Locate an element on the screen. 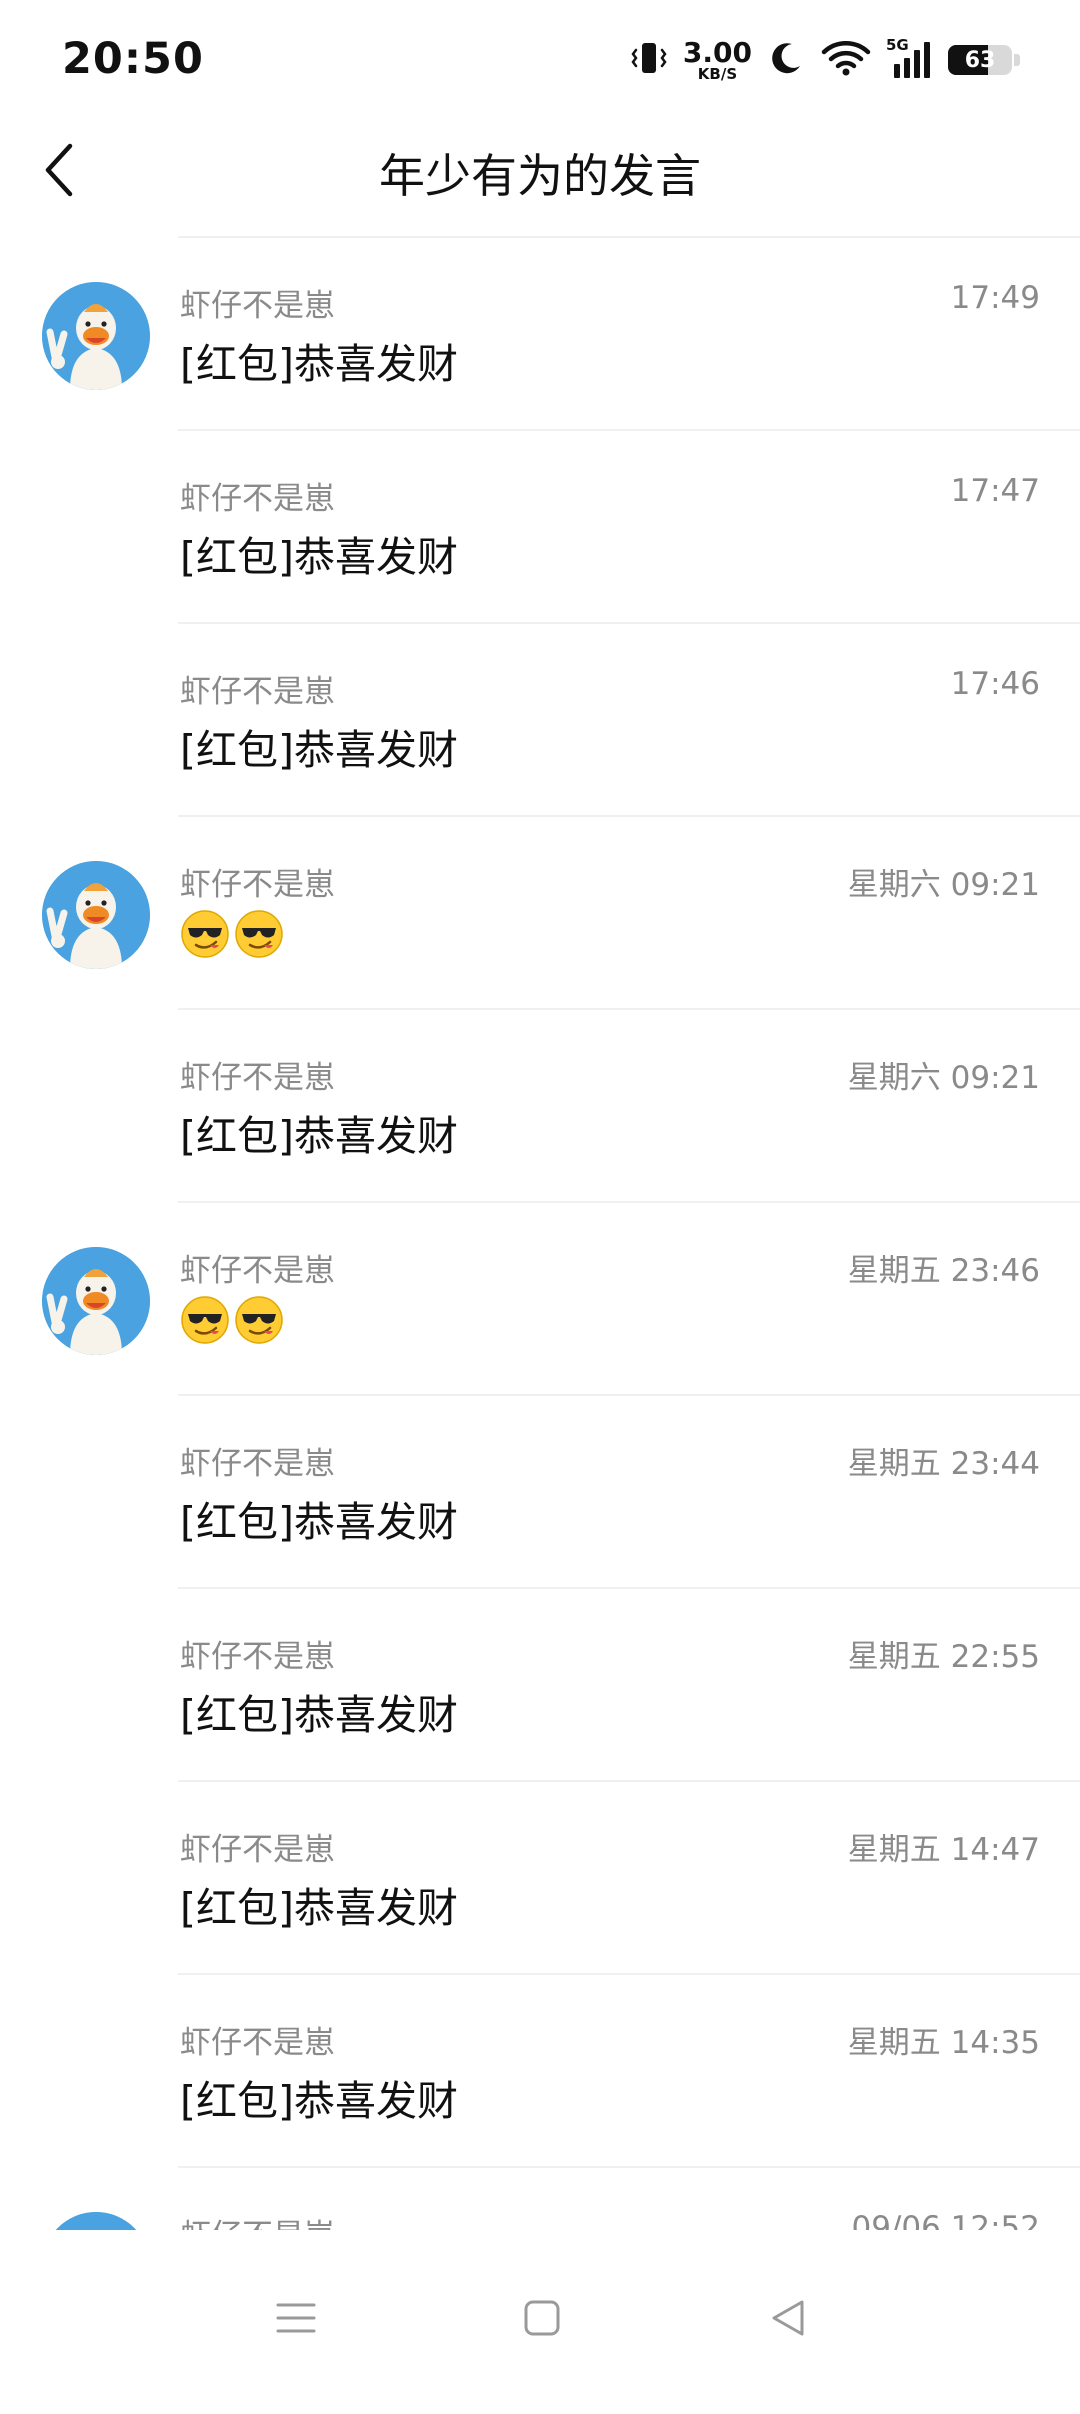  message-time: 17:49 is located at coordinates (995, 298).